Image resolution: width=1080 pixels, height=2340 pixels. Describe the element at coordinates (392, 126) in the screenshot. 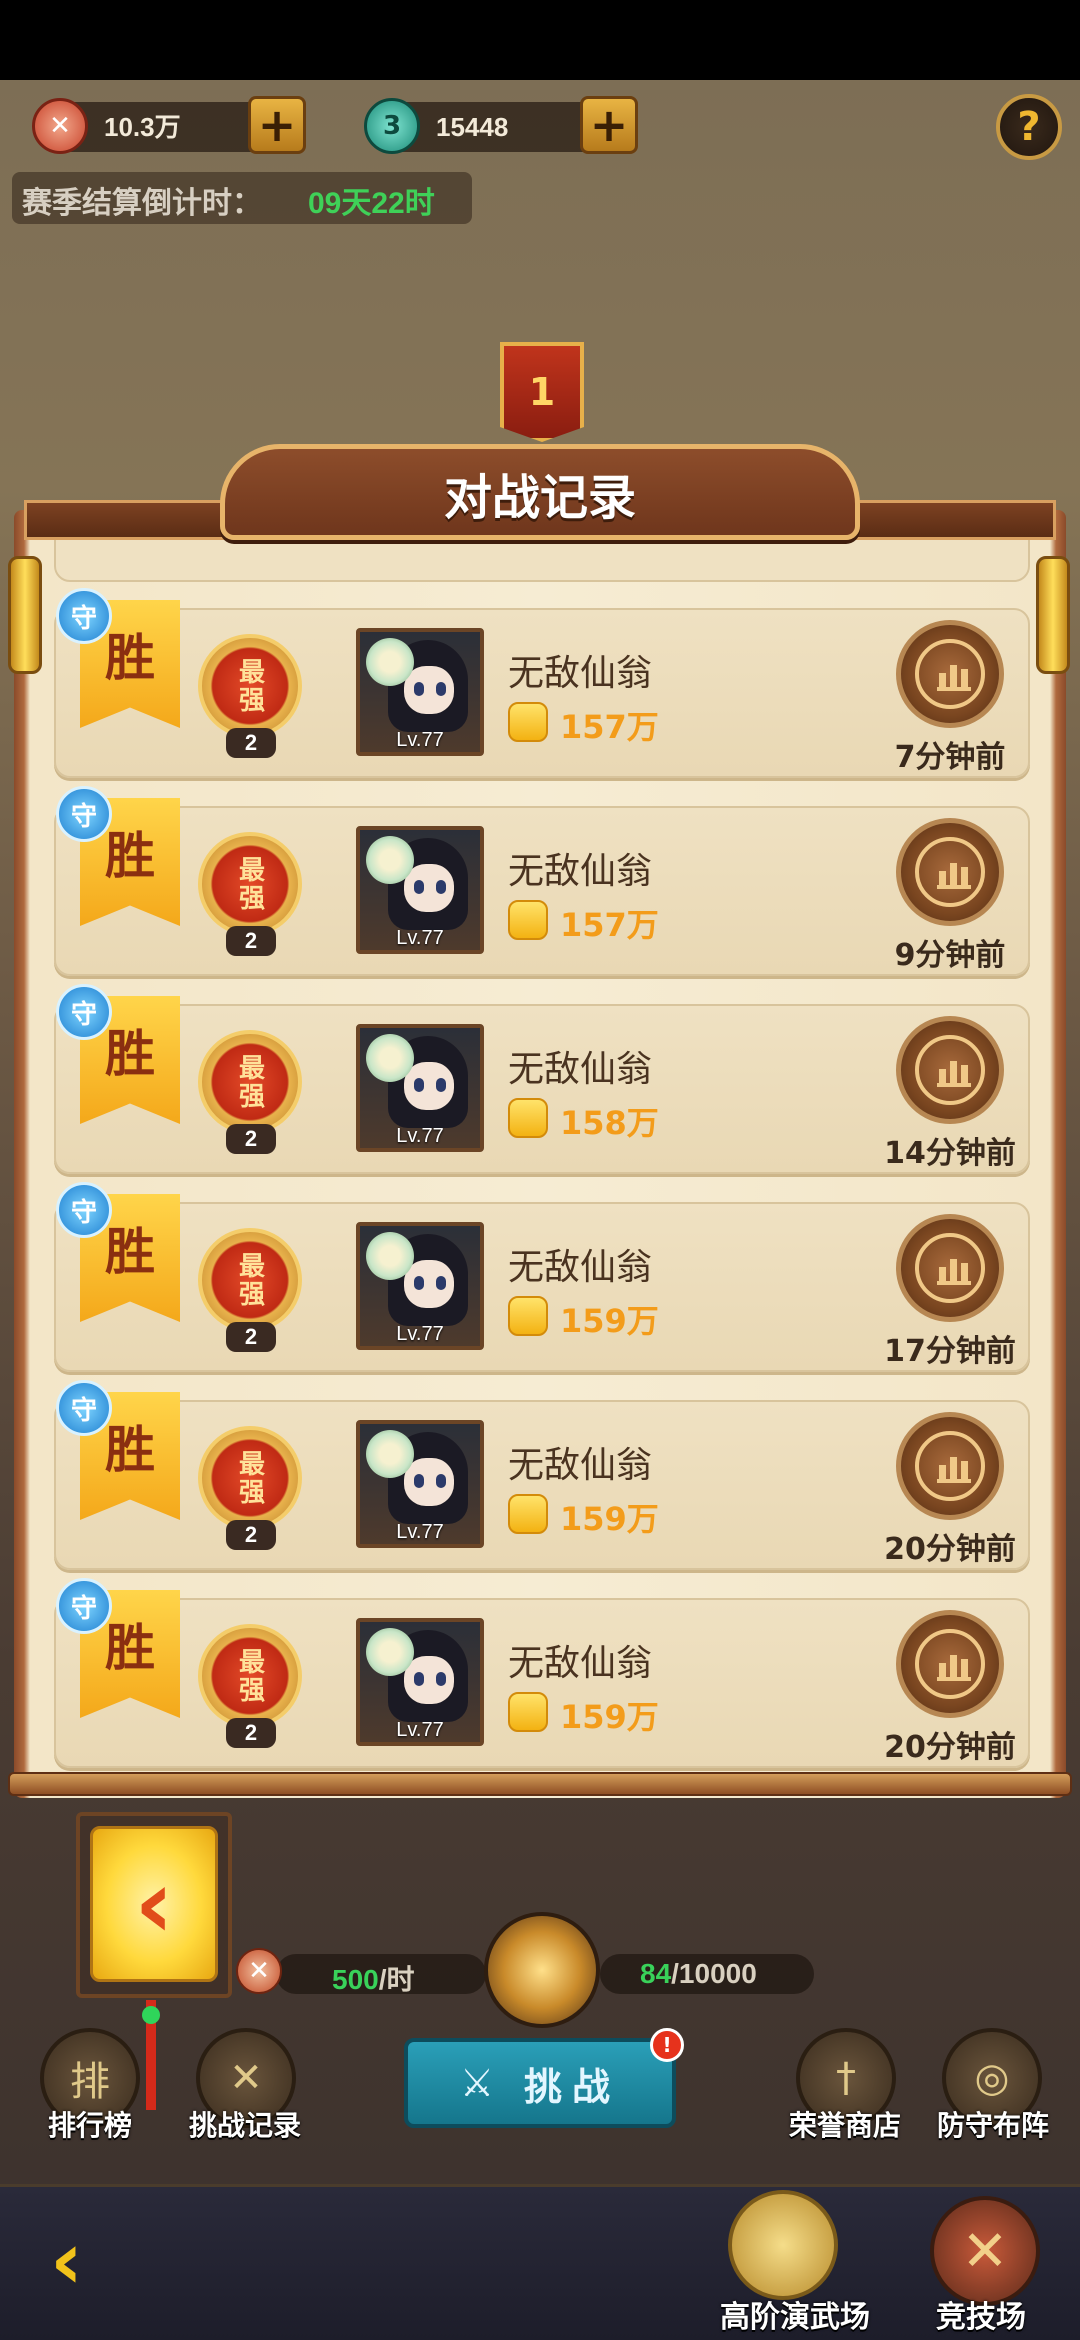

I see `jade-coin-icon: 3` at that location.